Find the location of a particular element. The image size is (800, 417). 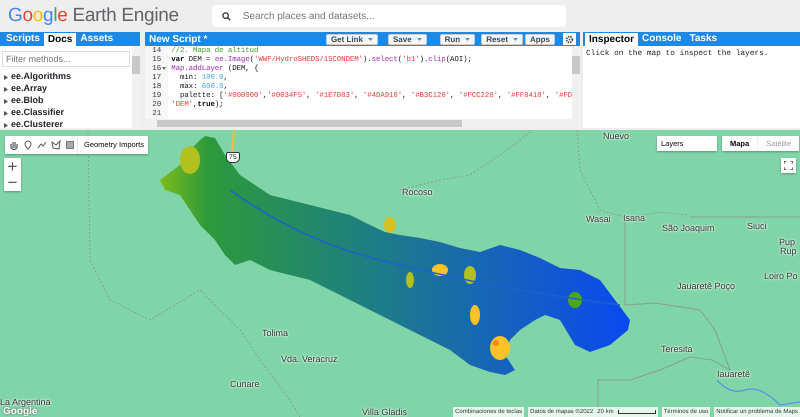

fullscreen-icon is located at coordinates (788, 165).